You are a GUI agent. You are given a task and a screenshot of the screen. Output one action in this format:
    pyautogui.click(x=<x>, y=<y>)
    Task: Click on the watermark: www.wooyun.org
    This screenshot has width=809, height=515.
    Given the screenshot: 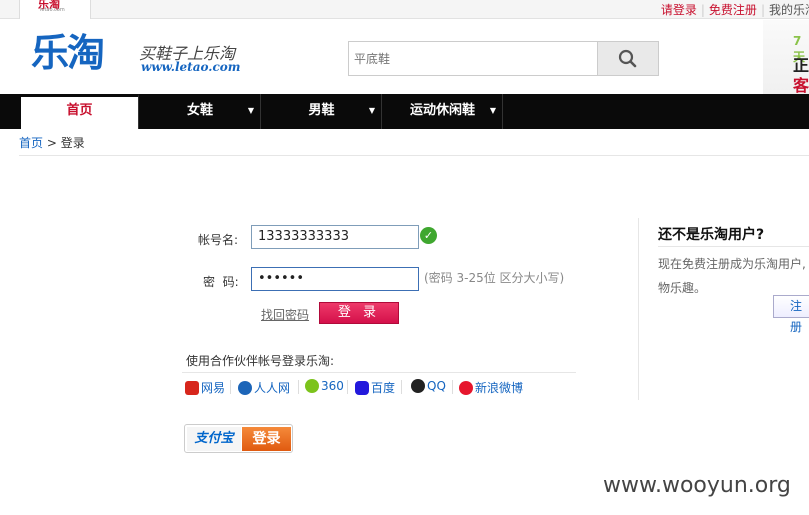 What is the action you would take?
    pyautogui.click(x=697, y=485)
    